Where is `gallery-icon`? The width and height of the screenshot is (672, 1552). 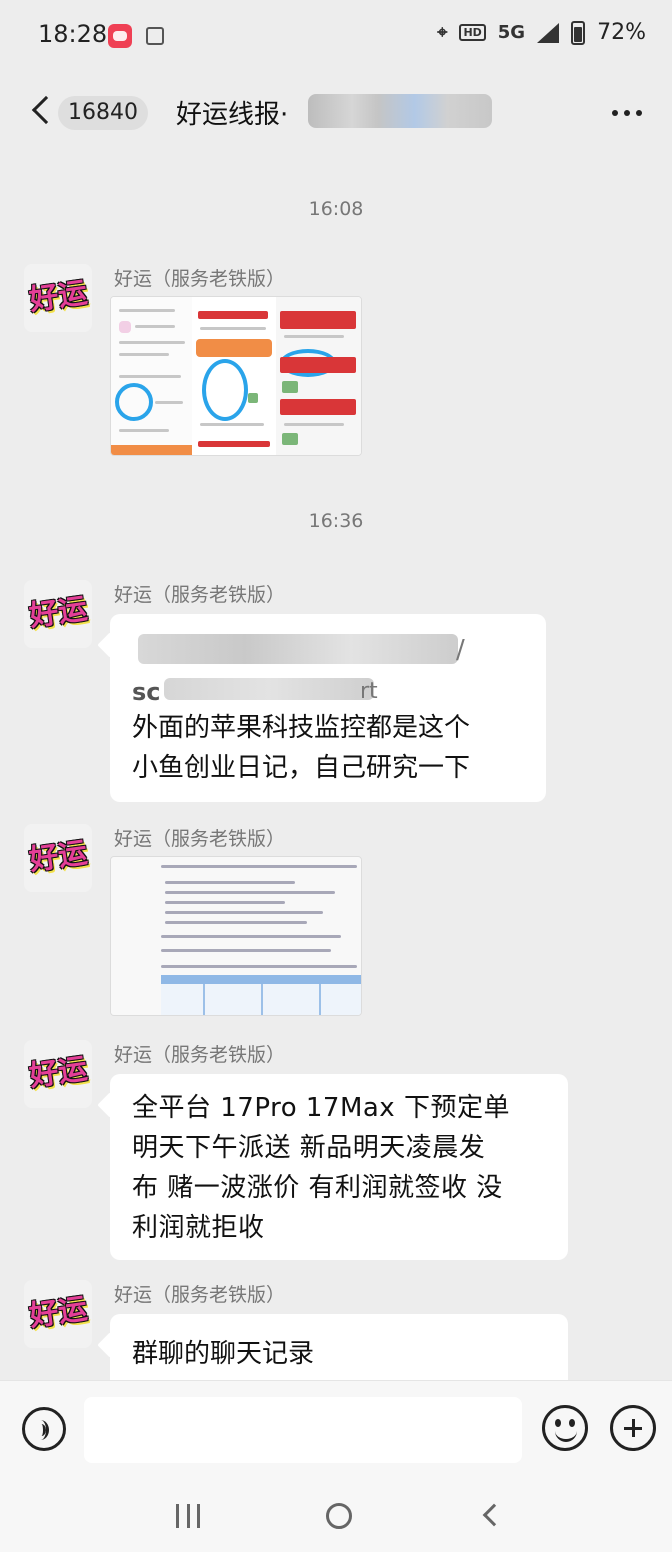 gallery-icon is located at coordinates (155, 36).